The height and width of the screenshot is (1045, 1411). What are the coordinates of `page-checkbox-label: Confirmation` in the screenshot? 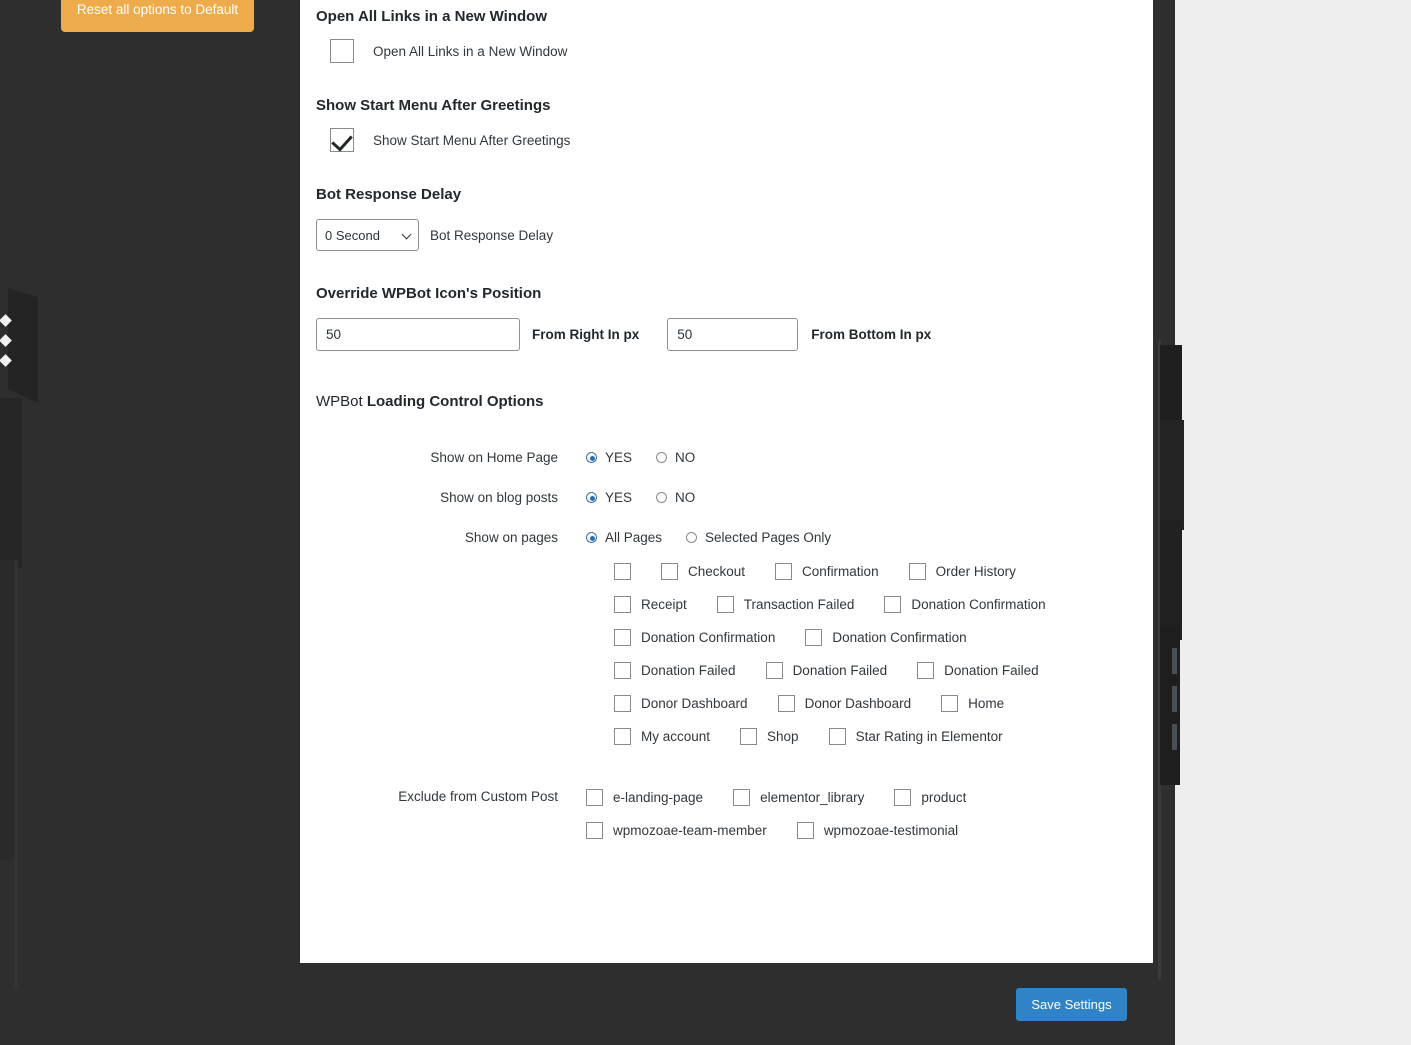 It's located at (840, 571).